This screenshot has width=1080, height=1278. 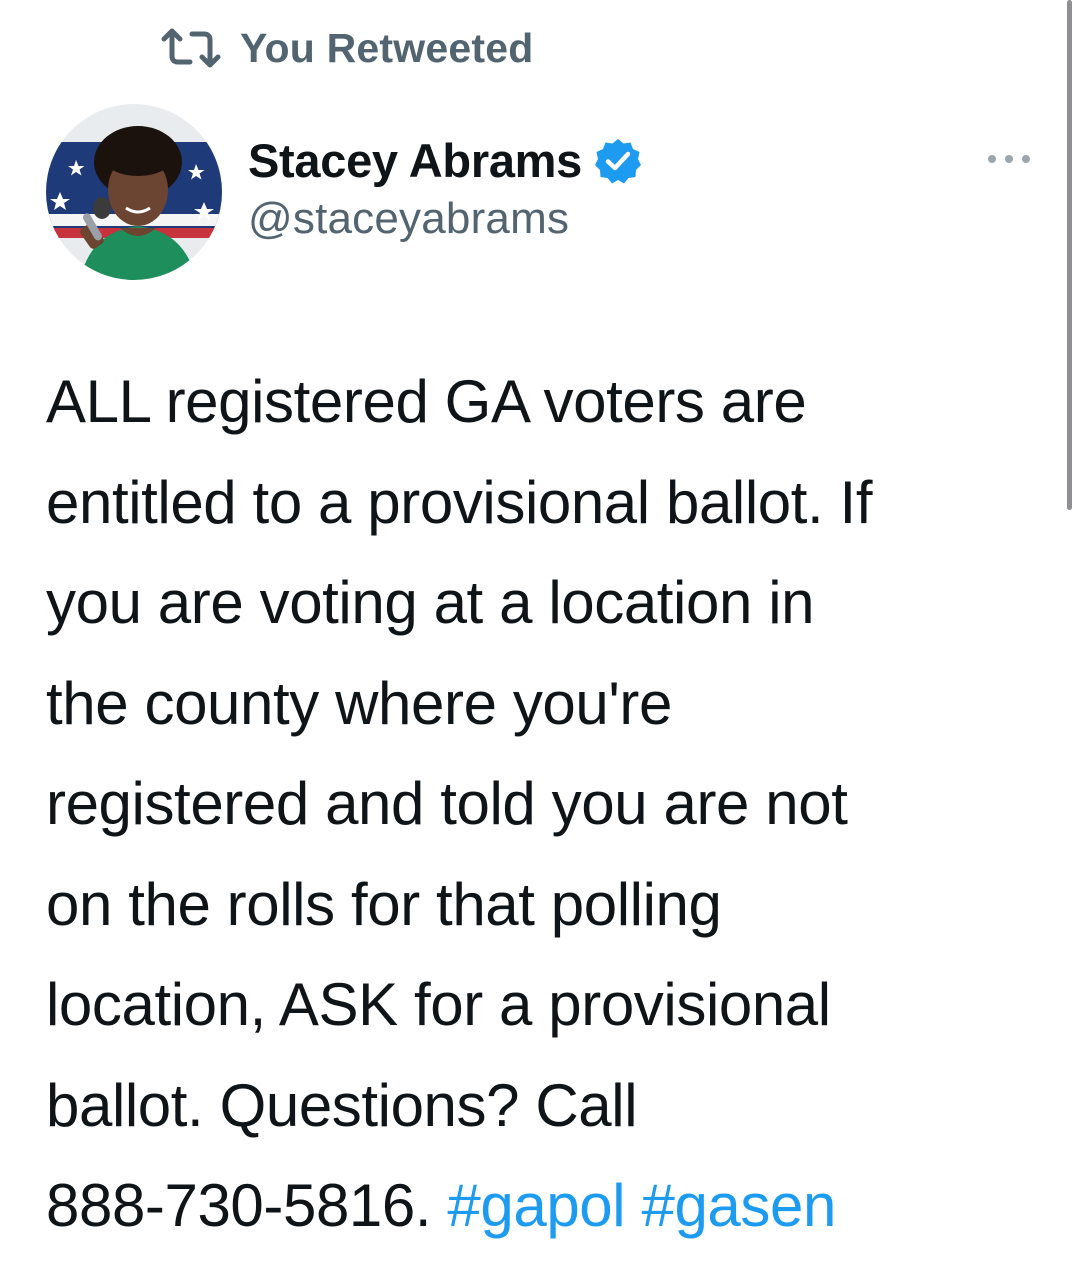 What do you see at coordinates (447, 803) in the screenshot?
I see `tweet-text-line: registered and told you are not` at bounding box center [447, 803].